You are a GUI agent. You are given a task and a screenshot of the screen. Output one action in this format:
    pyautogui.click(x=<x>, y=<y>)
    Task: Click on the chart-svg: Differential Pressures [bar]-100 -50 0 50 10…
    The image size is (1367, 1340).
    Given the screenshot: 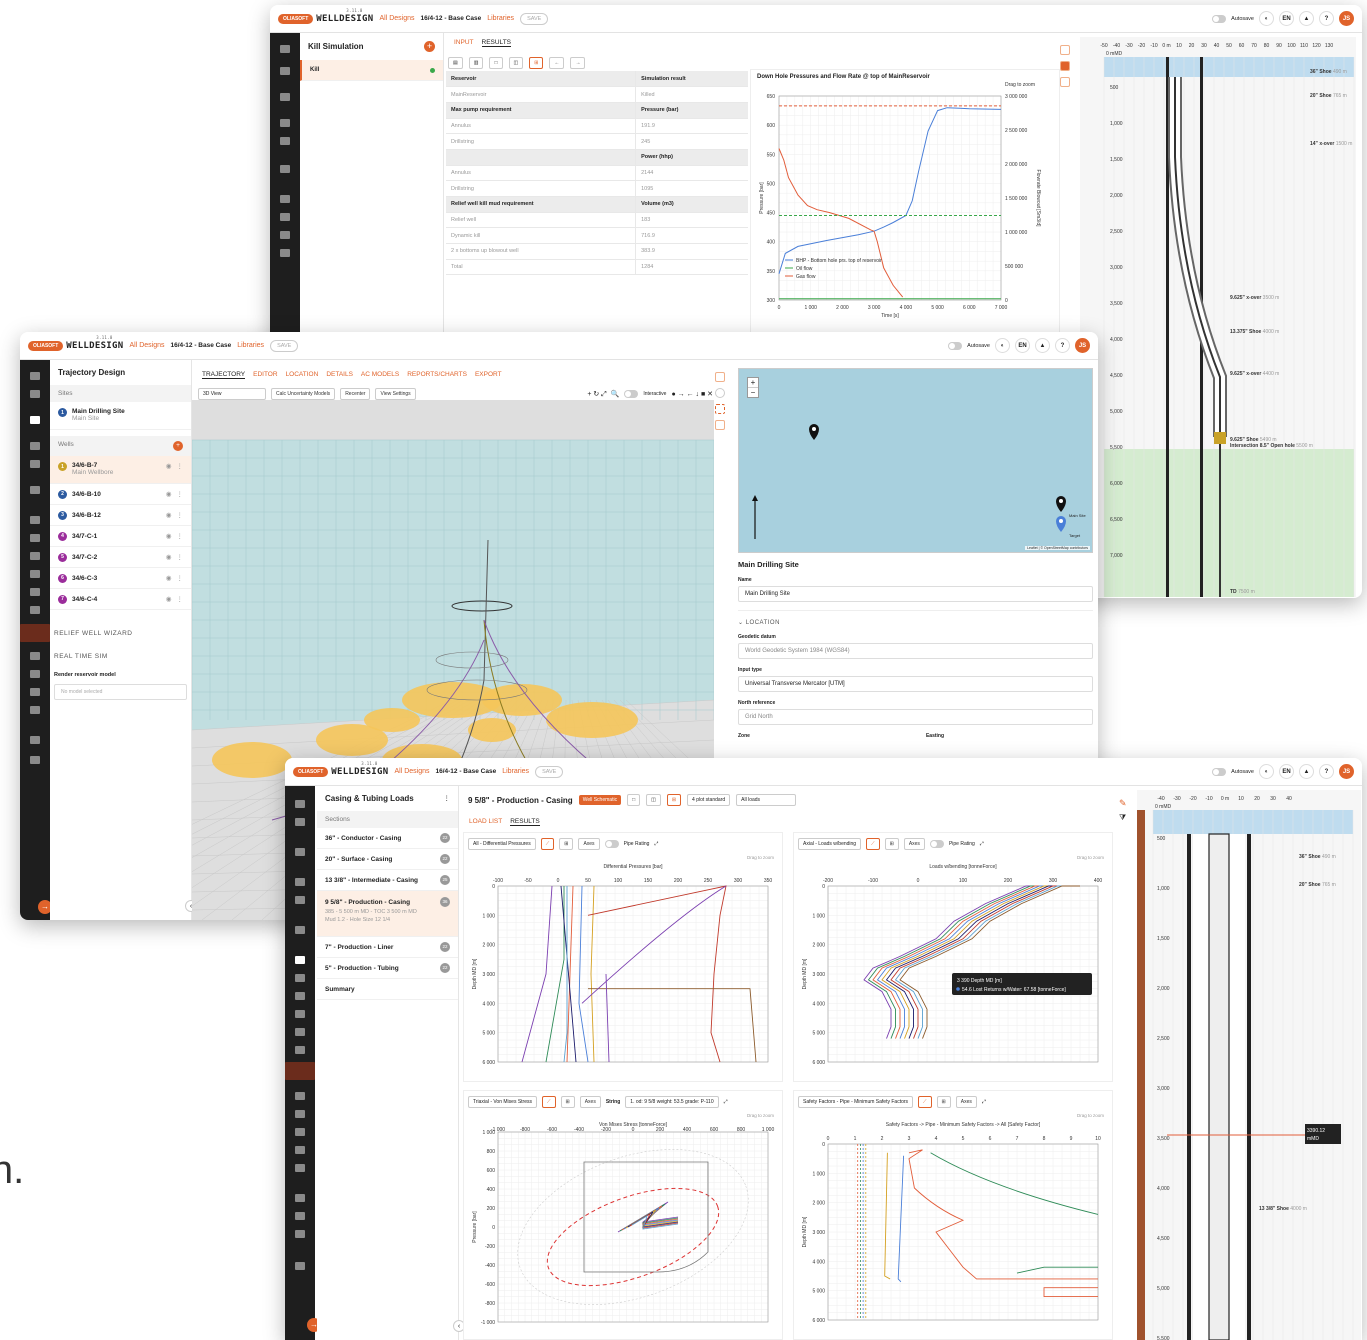 What is the action you would take?
    pyautogui.click(x=624, y=967)
    